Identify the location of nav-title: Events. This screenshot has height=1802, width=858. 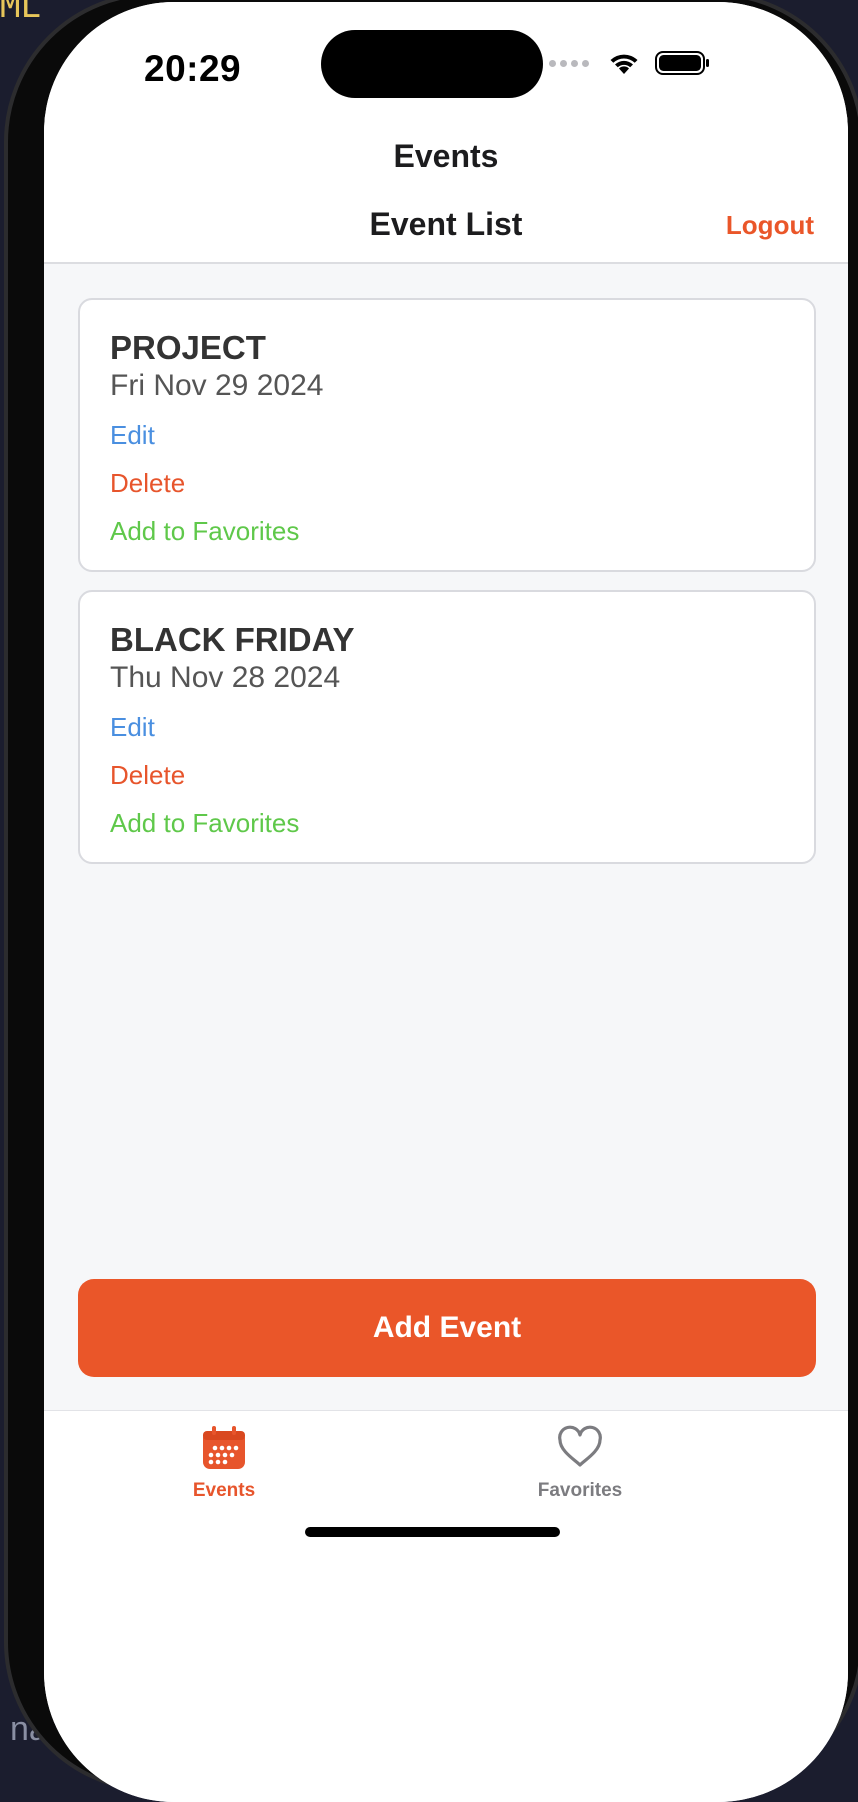
(446, 156).